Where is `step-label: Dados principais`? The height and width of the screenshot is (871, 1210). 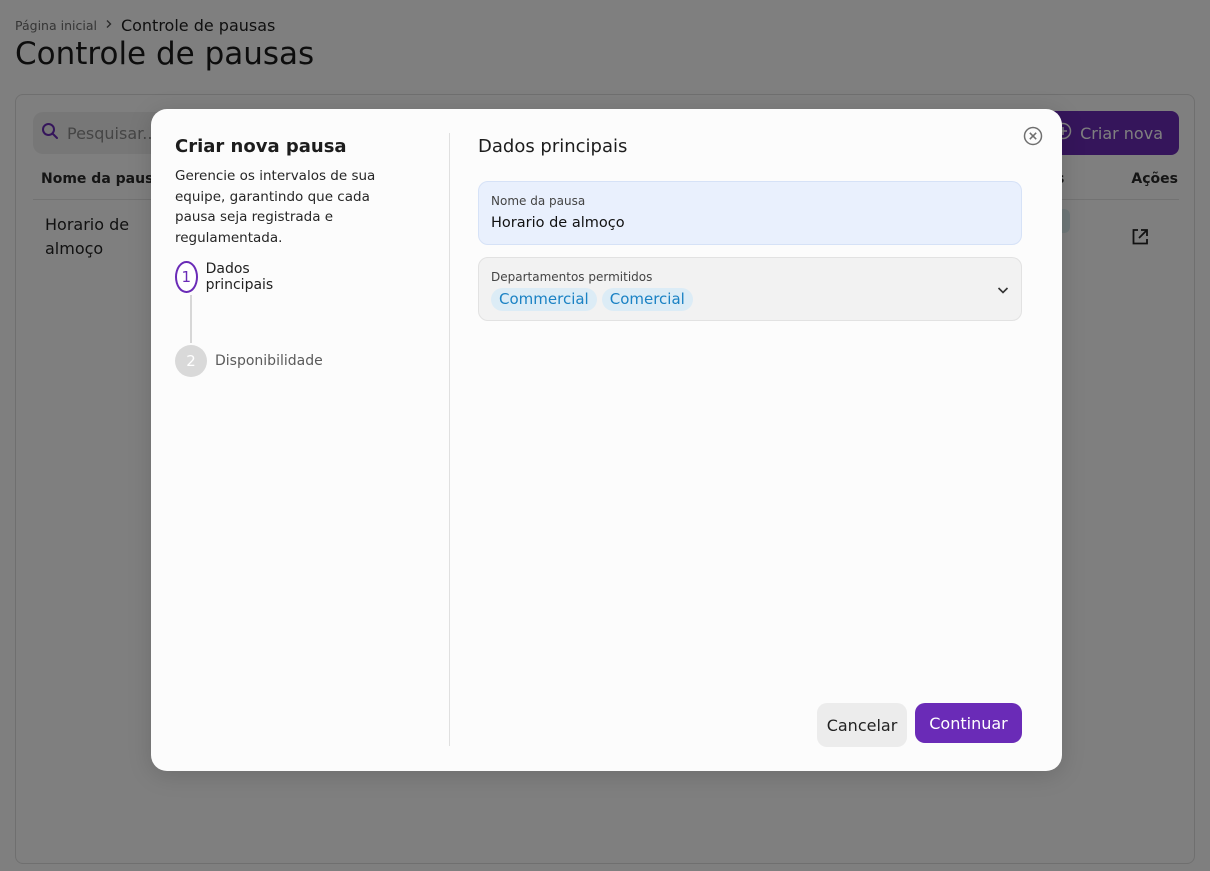
step-label: Dados principais is located at coordinates (239, 277).